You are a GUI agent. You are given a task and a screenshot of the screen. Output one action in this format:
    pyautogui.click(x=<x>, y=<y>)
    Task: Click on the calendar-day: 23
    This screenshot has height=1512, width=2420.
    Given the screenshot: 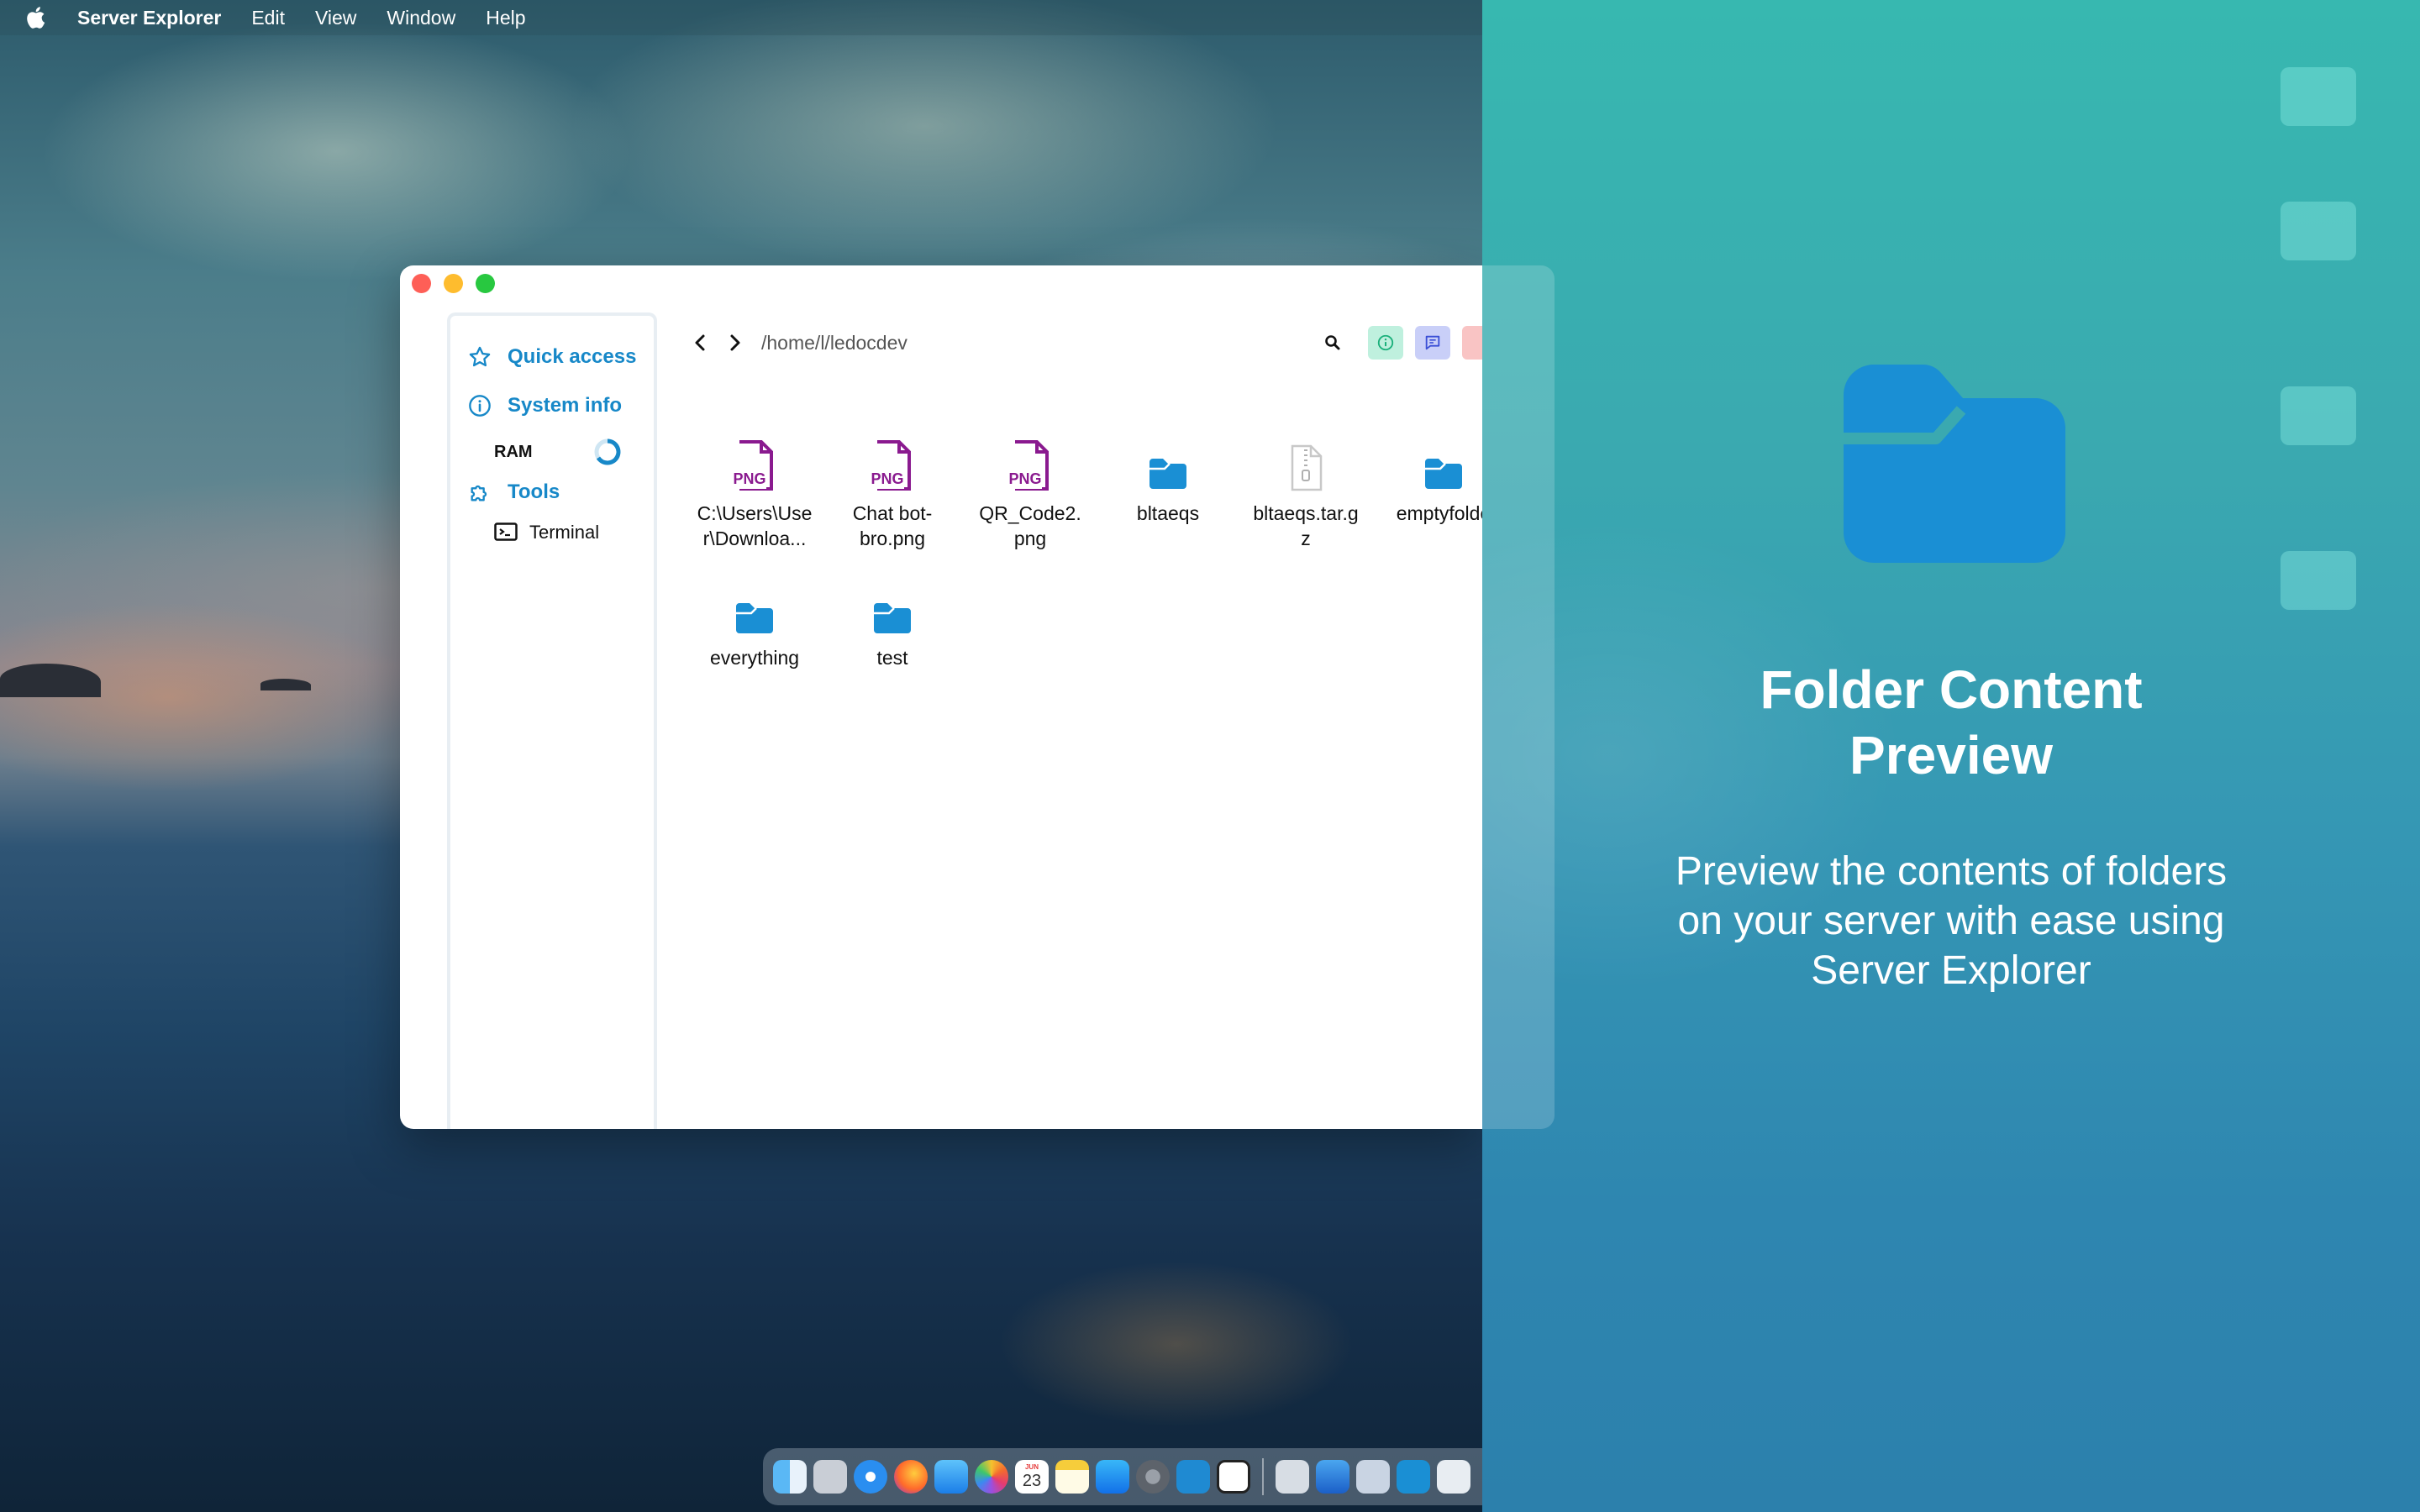 What is the action you would take?
    pyautogui.click(x=1032, y=1481)
    